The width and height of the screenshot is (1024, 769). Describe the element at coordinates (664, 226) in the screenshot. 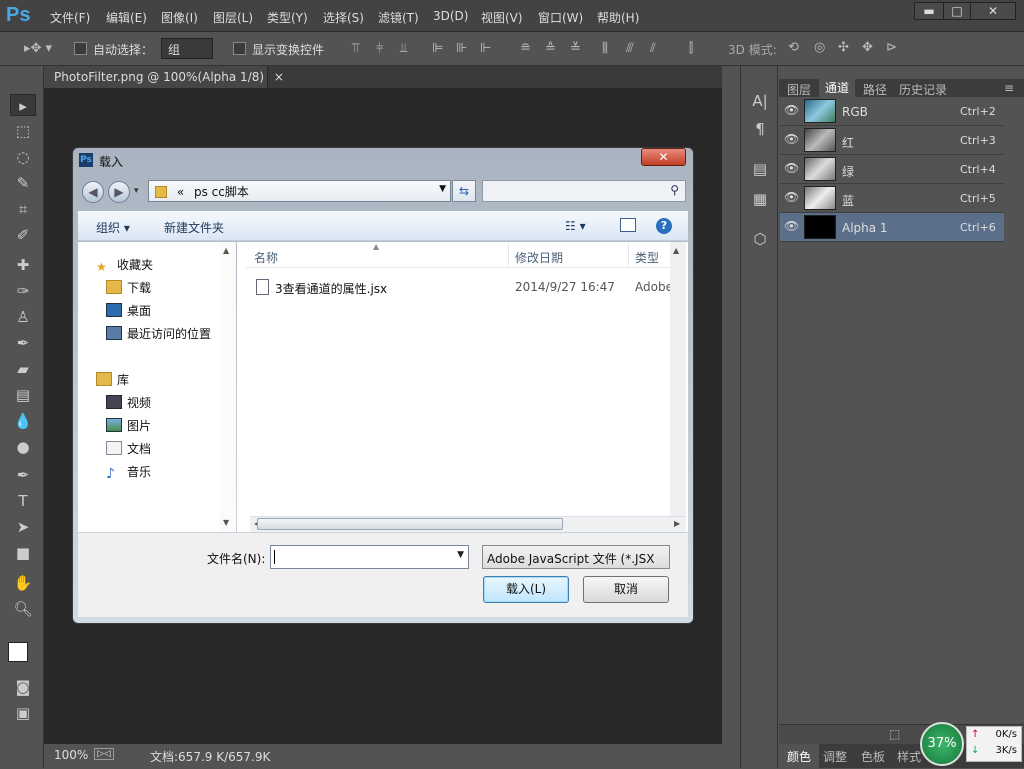

I see `help-icon: ?` at that location.